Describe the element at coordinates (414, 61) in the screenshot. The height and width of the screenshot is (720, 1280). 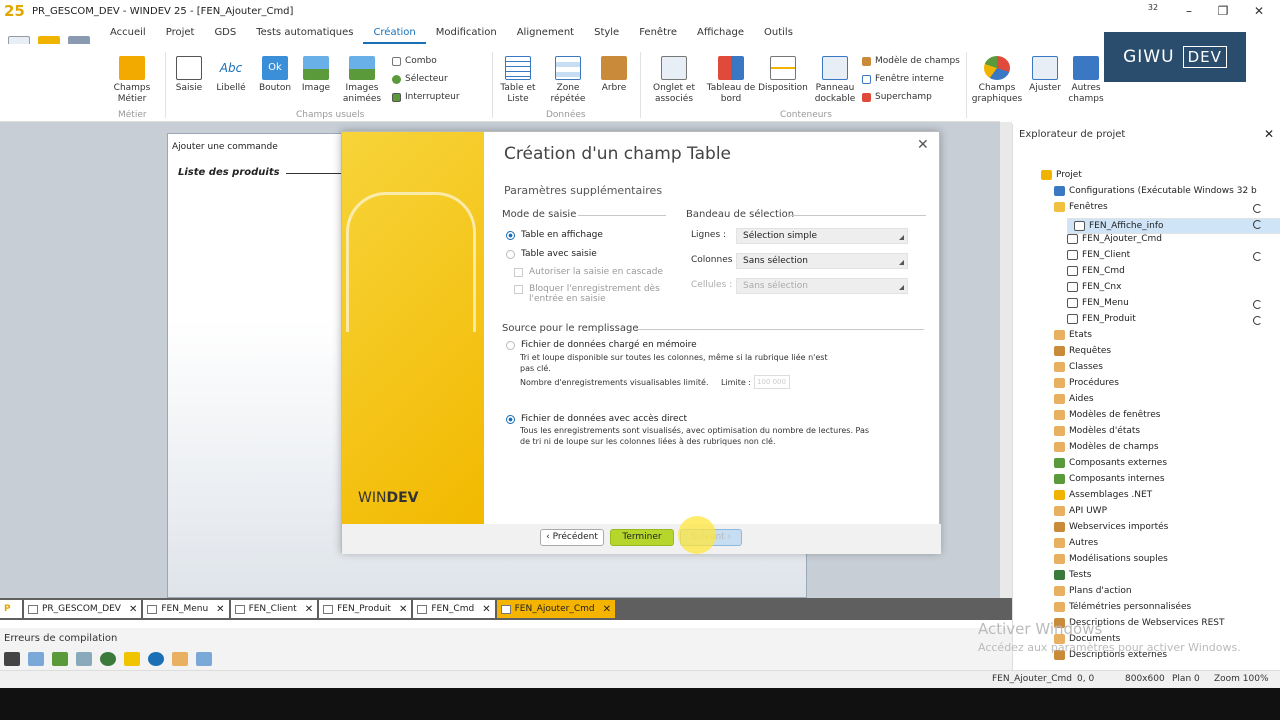
I see `combo-button: Combo` at that location.